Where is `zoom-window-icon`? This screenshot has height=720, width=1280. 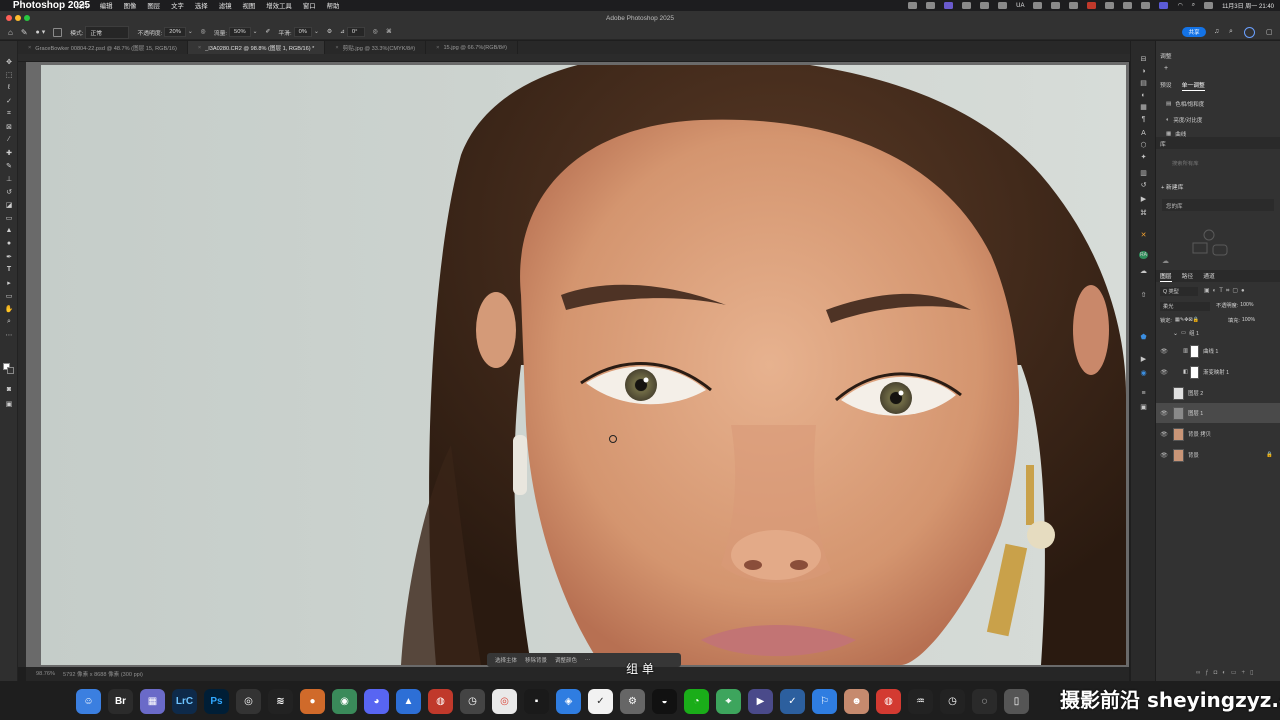 zoom-window-icon is located at coordinates (27, 18).